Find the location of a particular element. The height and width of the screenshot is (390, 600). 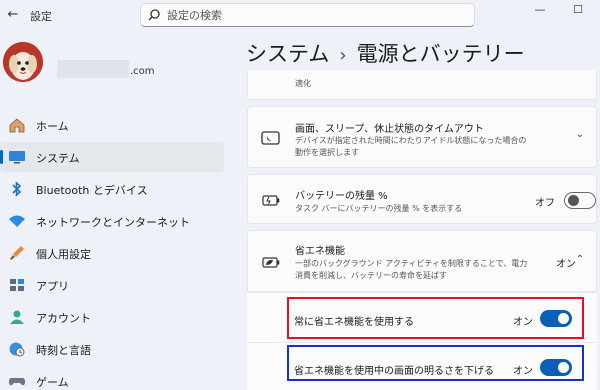

sidebar-item-label: 時刻と言語 is located at coordinates (63, 350).